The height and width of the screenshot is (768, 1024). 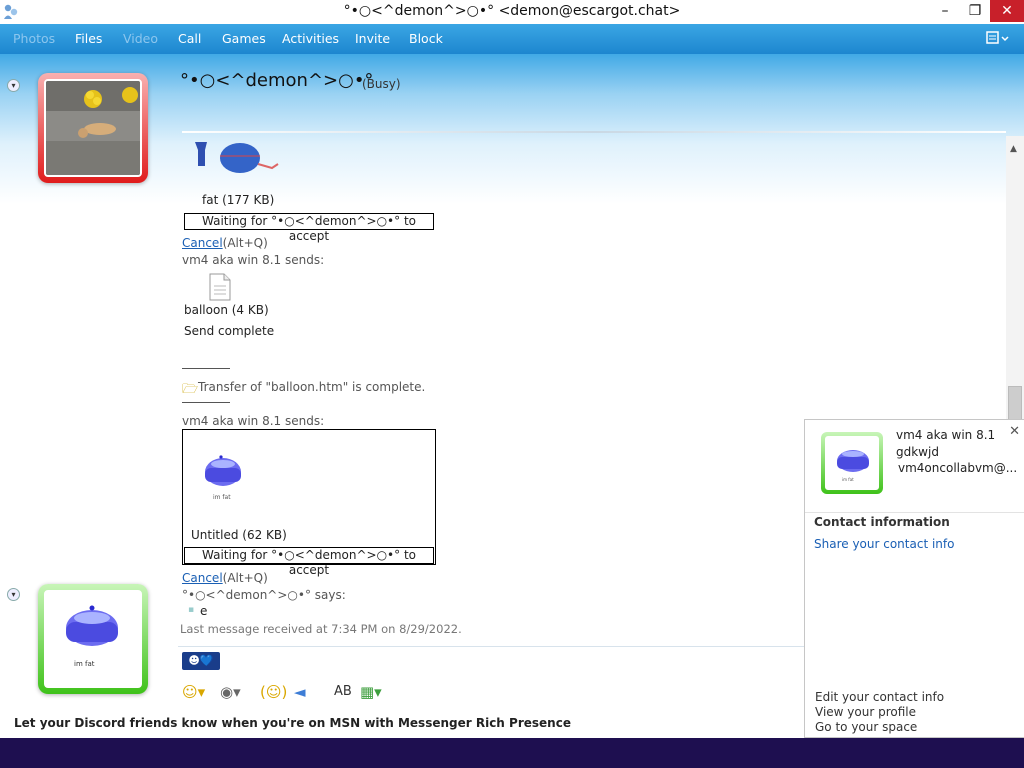 What do you see at coordinates (381, 84) in the screenshot?
I see `contact-status: (Busy)` at bounding box center [381, 84].